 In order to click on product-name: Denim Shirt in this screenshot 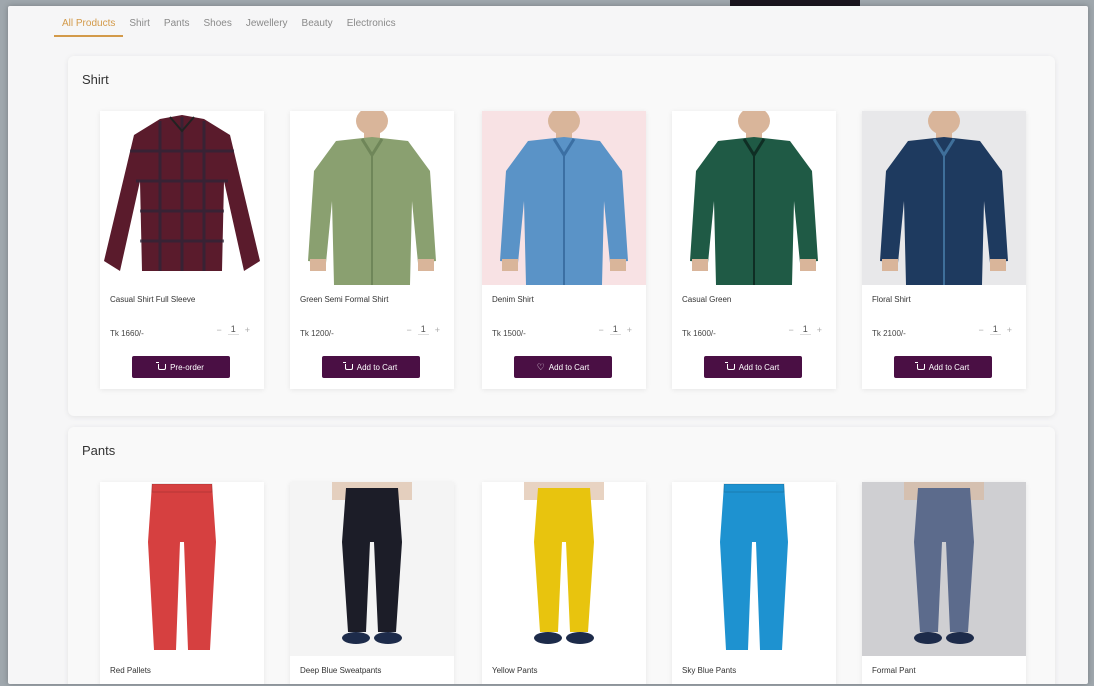, I will do `click(513, 299)`.